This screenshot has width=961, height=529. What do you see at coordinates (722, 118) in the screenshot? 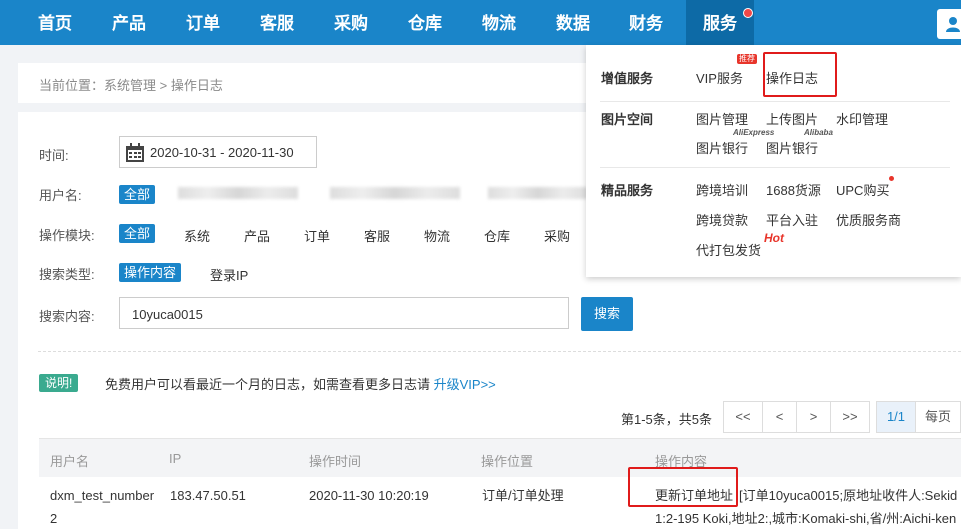
I see `menu-image-manage: 图片管理` at bounding box center [722, 118].